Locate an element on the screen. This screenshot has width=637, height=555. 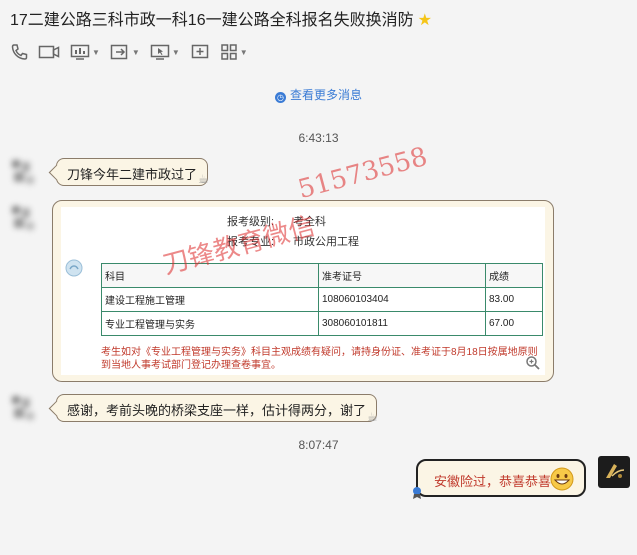
video-icon is located at coordinates (49, 52).